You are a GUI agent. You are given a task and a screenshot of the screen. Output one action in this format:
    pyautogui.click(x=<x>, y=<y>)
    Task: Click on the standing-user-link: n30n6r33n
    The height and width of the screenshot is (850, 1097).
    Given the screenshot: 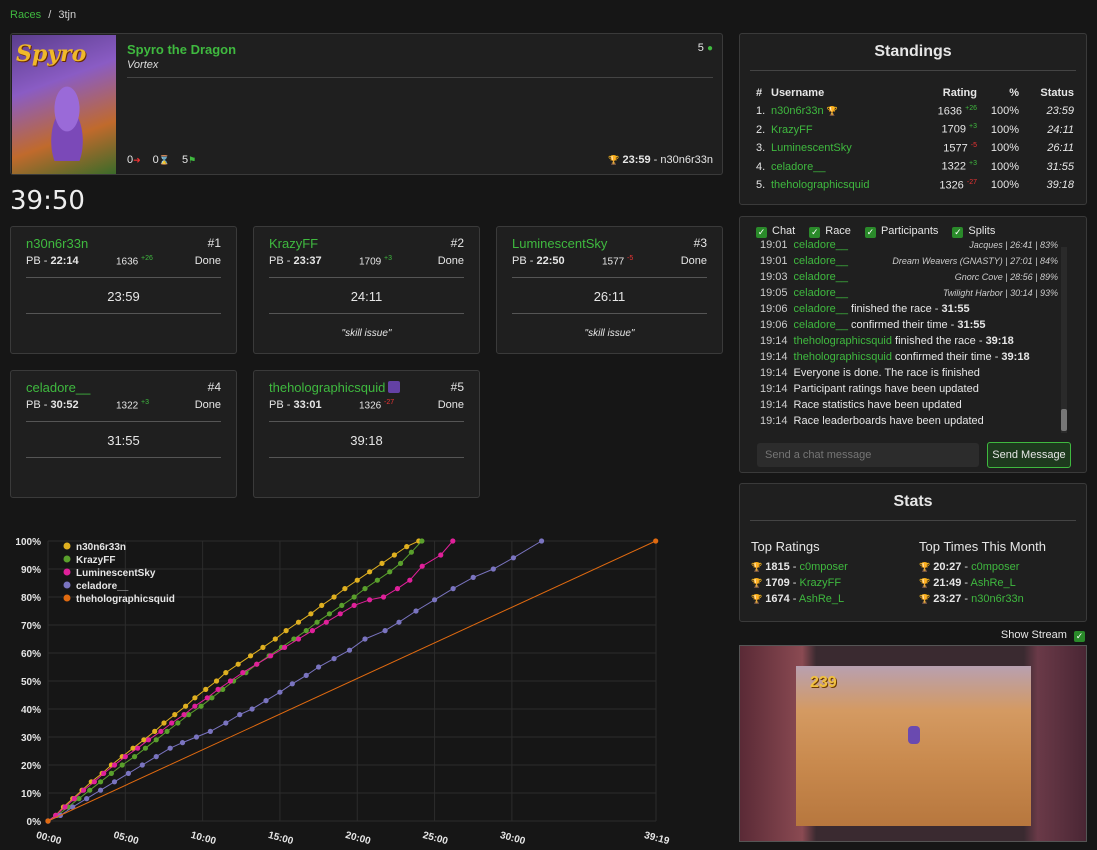 What is the action you would take?
    pyautogui.click(x=797, y=111)
    